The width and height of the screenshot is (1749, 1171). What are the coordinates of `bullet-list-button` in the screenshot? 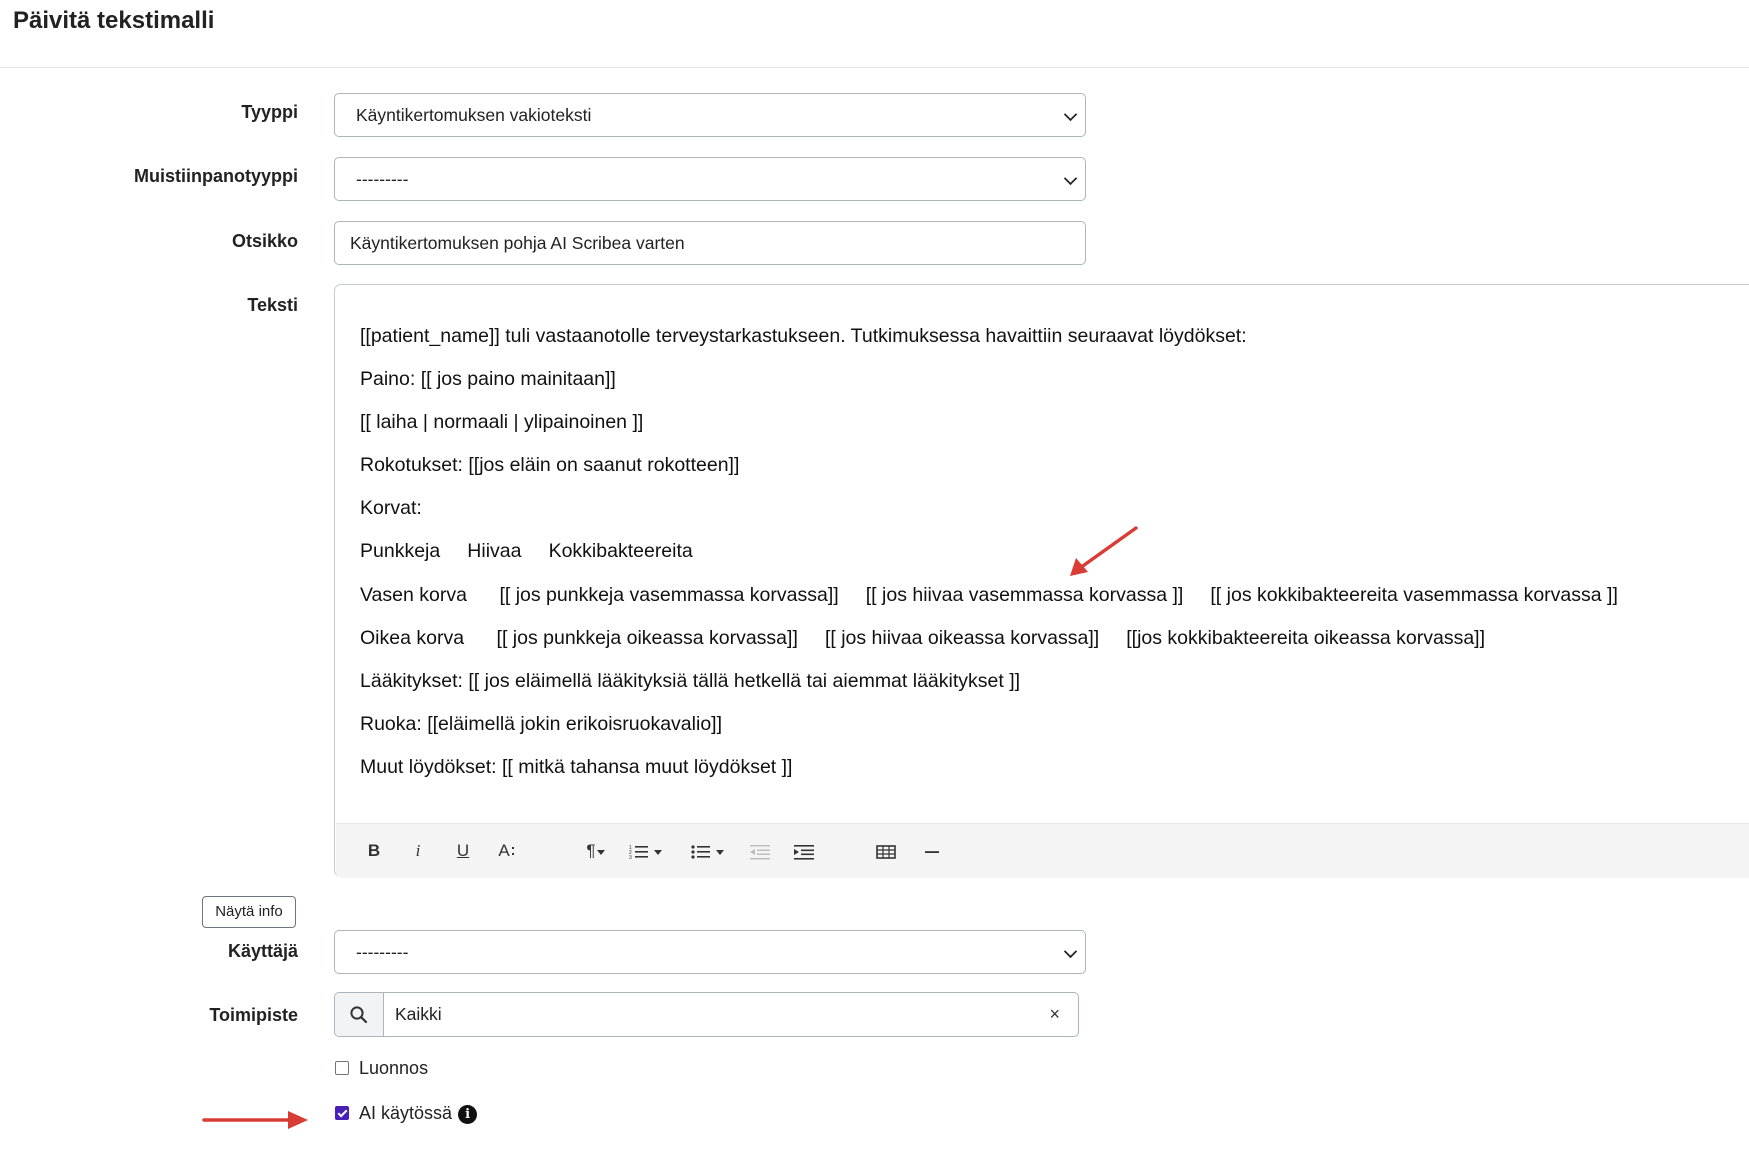 It's located at (708, 851).